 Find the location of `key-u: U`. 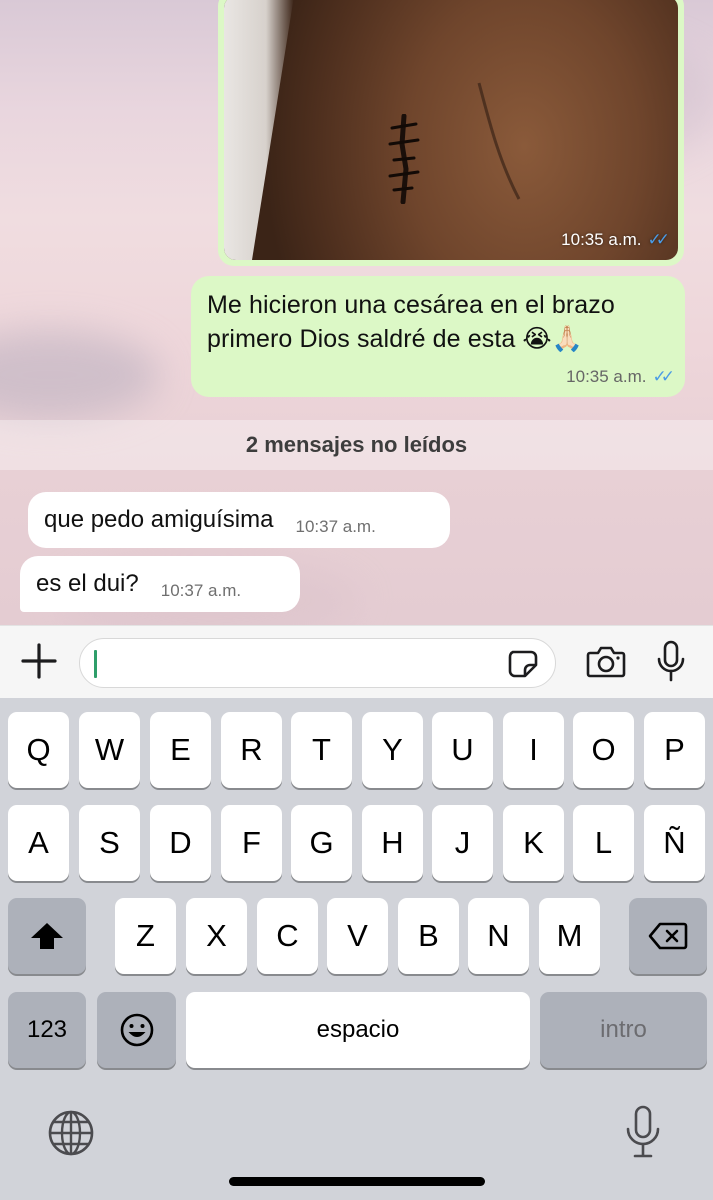

key-u: U is located at coordinates (462, 750).